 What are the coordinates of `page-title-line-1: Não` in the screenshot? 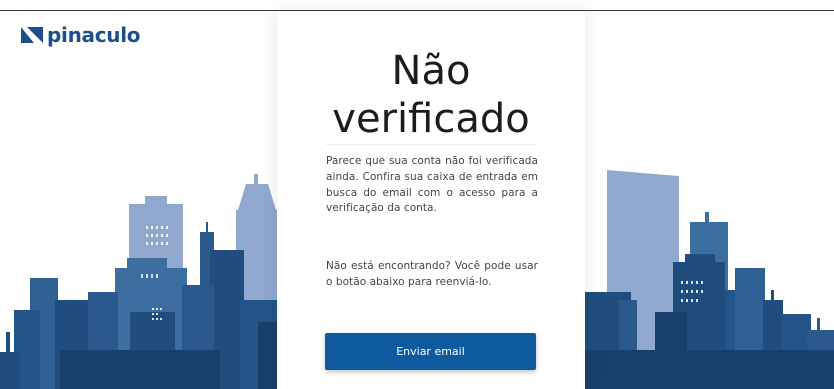 It's located at (431, 71).